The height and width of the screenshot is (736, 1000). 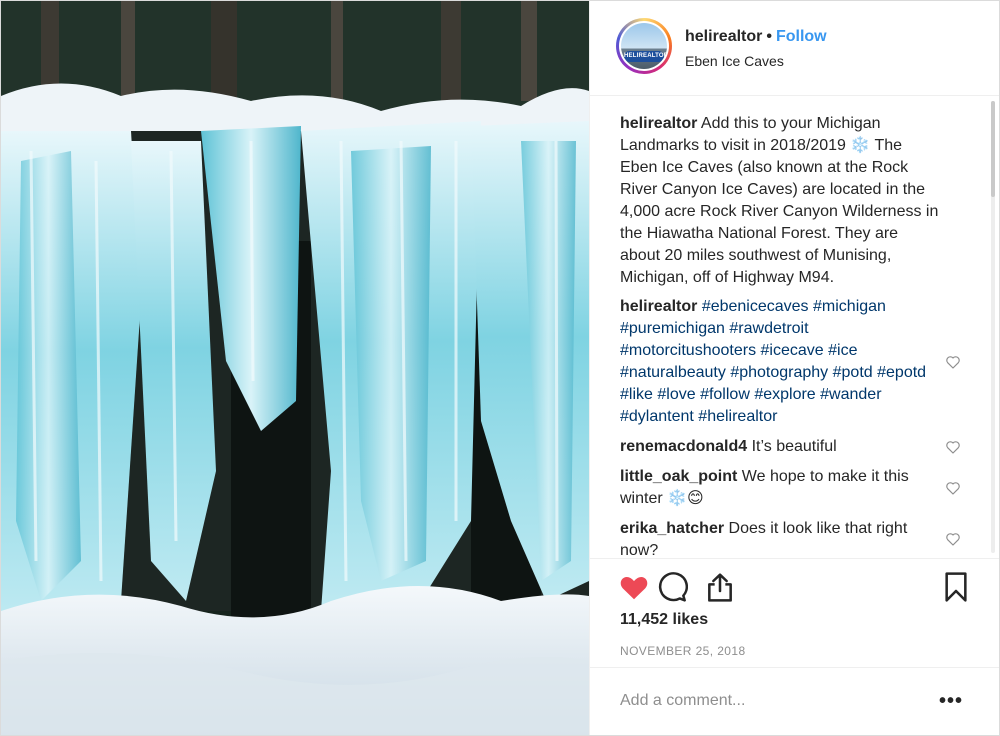 What do you see at coordinates (850, 394) in the screenshot?
I see `hashtag-link: #wander` at bounding box center [850, 394].